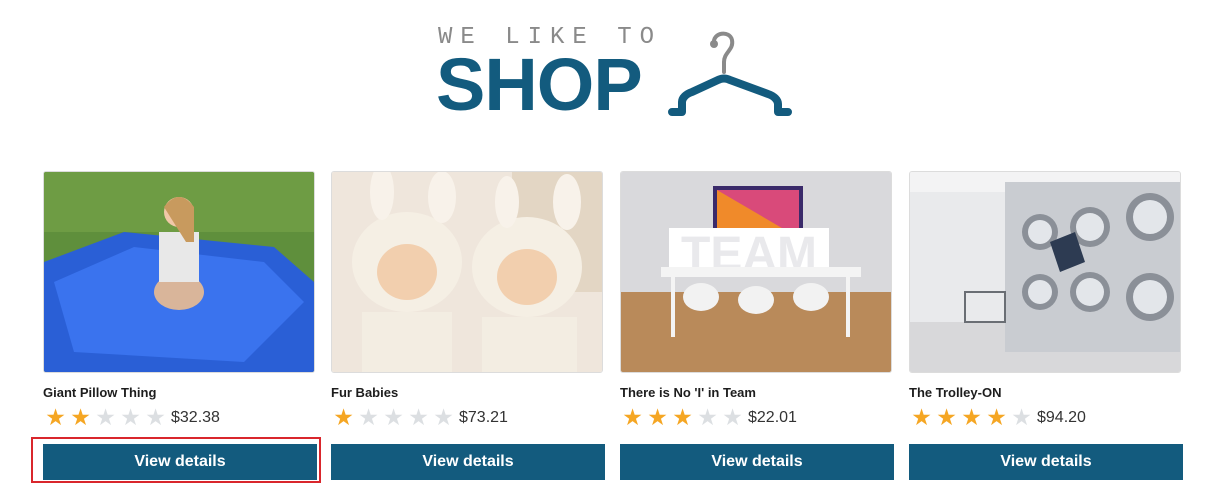 Image resolution: width=1211 pixels, height=504 pixels. I want to click on shop-logo: WE LIKE TO SHOP, so click(616, 72).